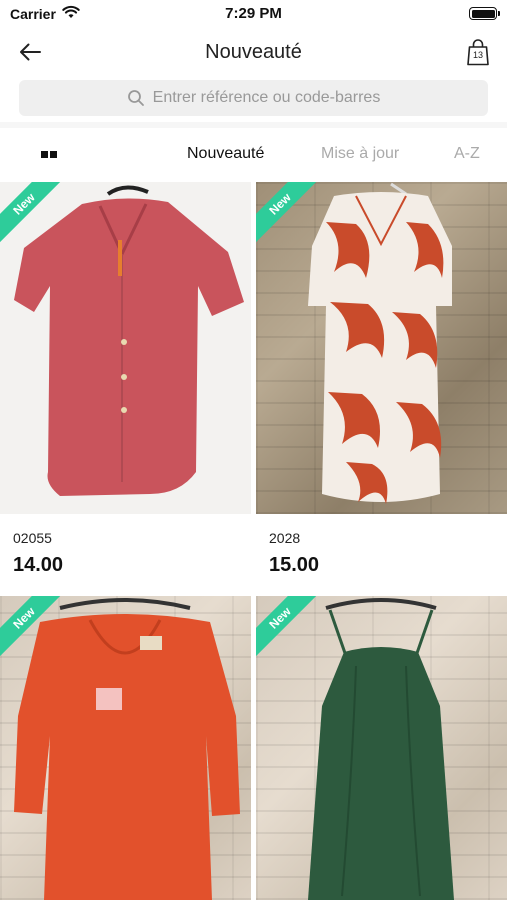 The width and height of the screenshot is (507, 900). Describe the element at coordinates (294, 565) in the screenshot. I see `product-price: 15.00` at that location.